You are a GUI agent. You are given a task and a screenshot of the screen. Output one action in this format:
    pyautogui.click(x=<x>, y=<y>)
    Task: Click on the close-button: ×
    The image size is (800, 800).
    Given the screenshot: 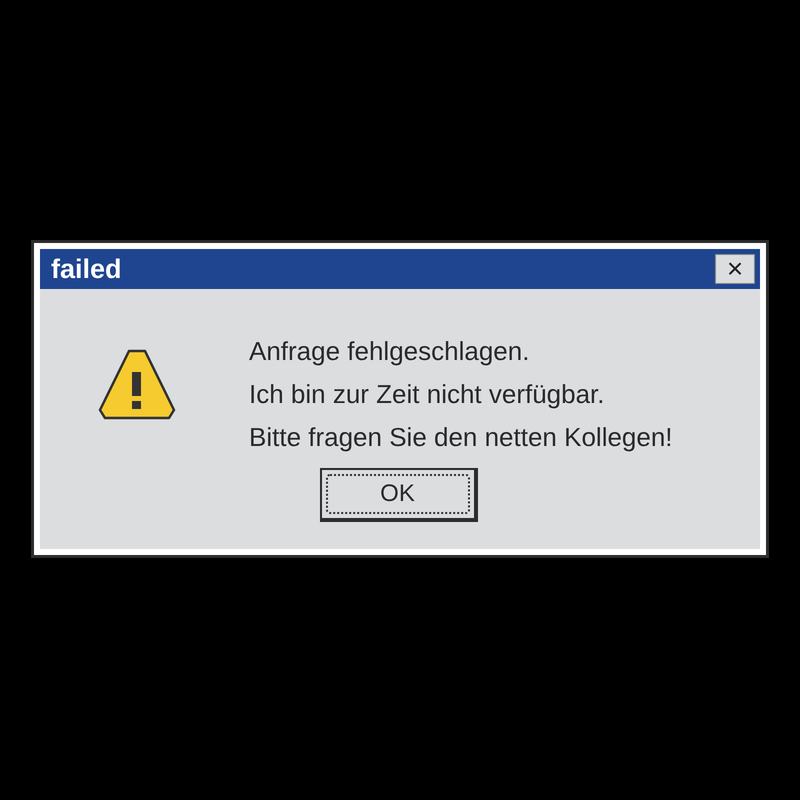 What is the action you would take?
    pyautogui.click(x=735, y=269)
    